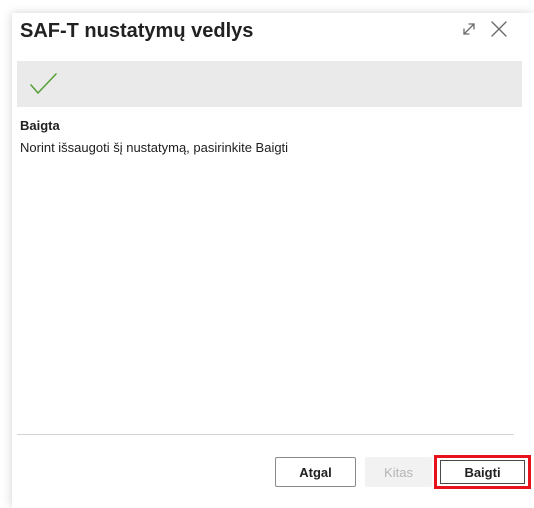 The image size is (534, 508). Describe the element at coordinates (43, 85) in the screenshot. I see `checkmark-icon` at that location.